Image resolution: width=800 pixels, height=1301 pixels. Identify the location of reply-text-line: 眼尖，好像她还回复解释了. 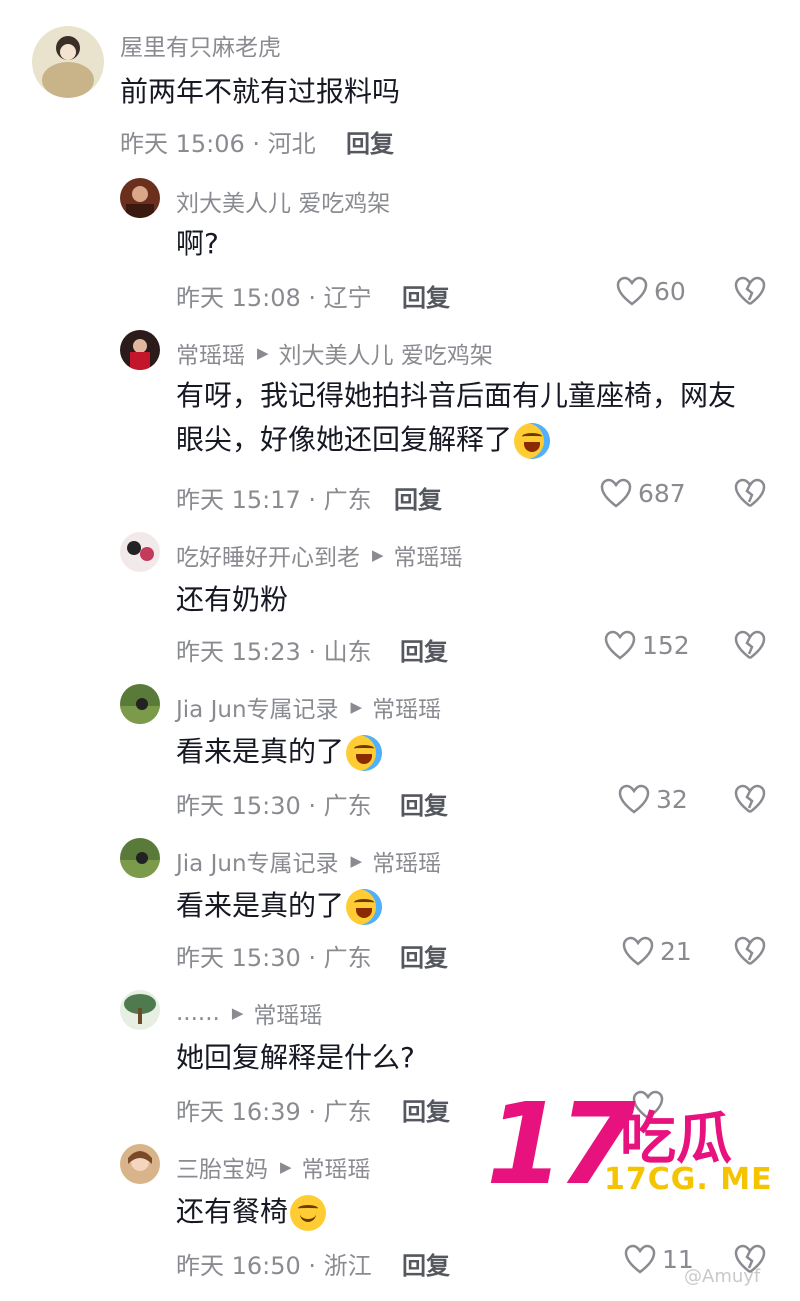
(456, 440).